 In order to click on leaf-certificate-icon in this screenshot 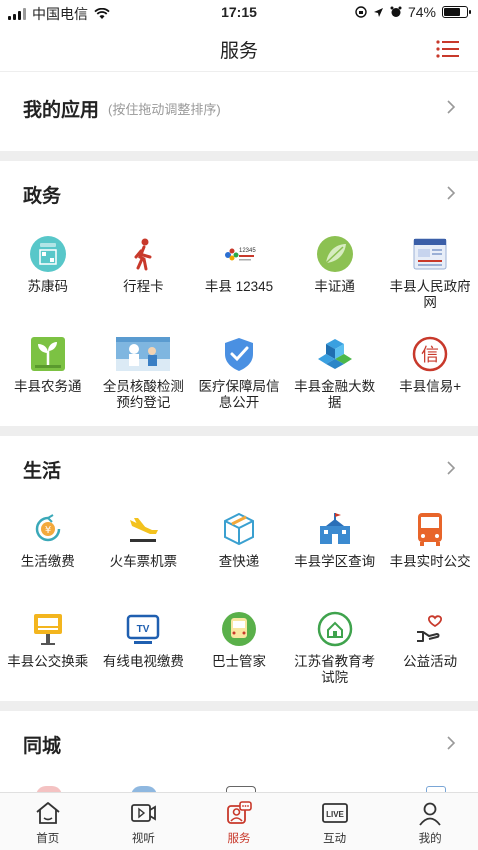, I will do `click(335, 254)`.